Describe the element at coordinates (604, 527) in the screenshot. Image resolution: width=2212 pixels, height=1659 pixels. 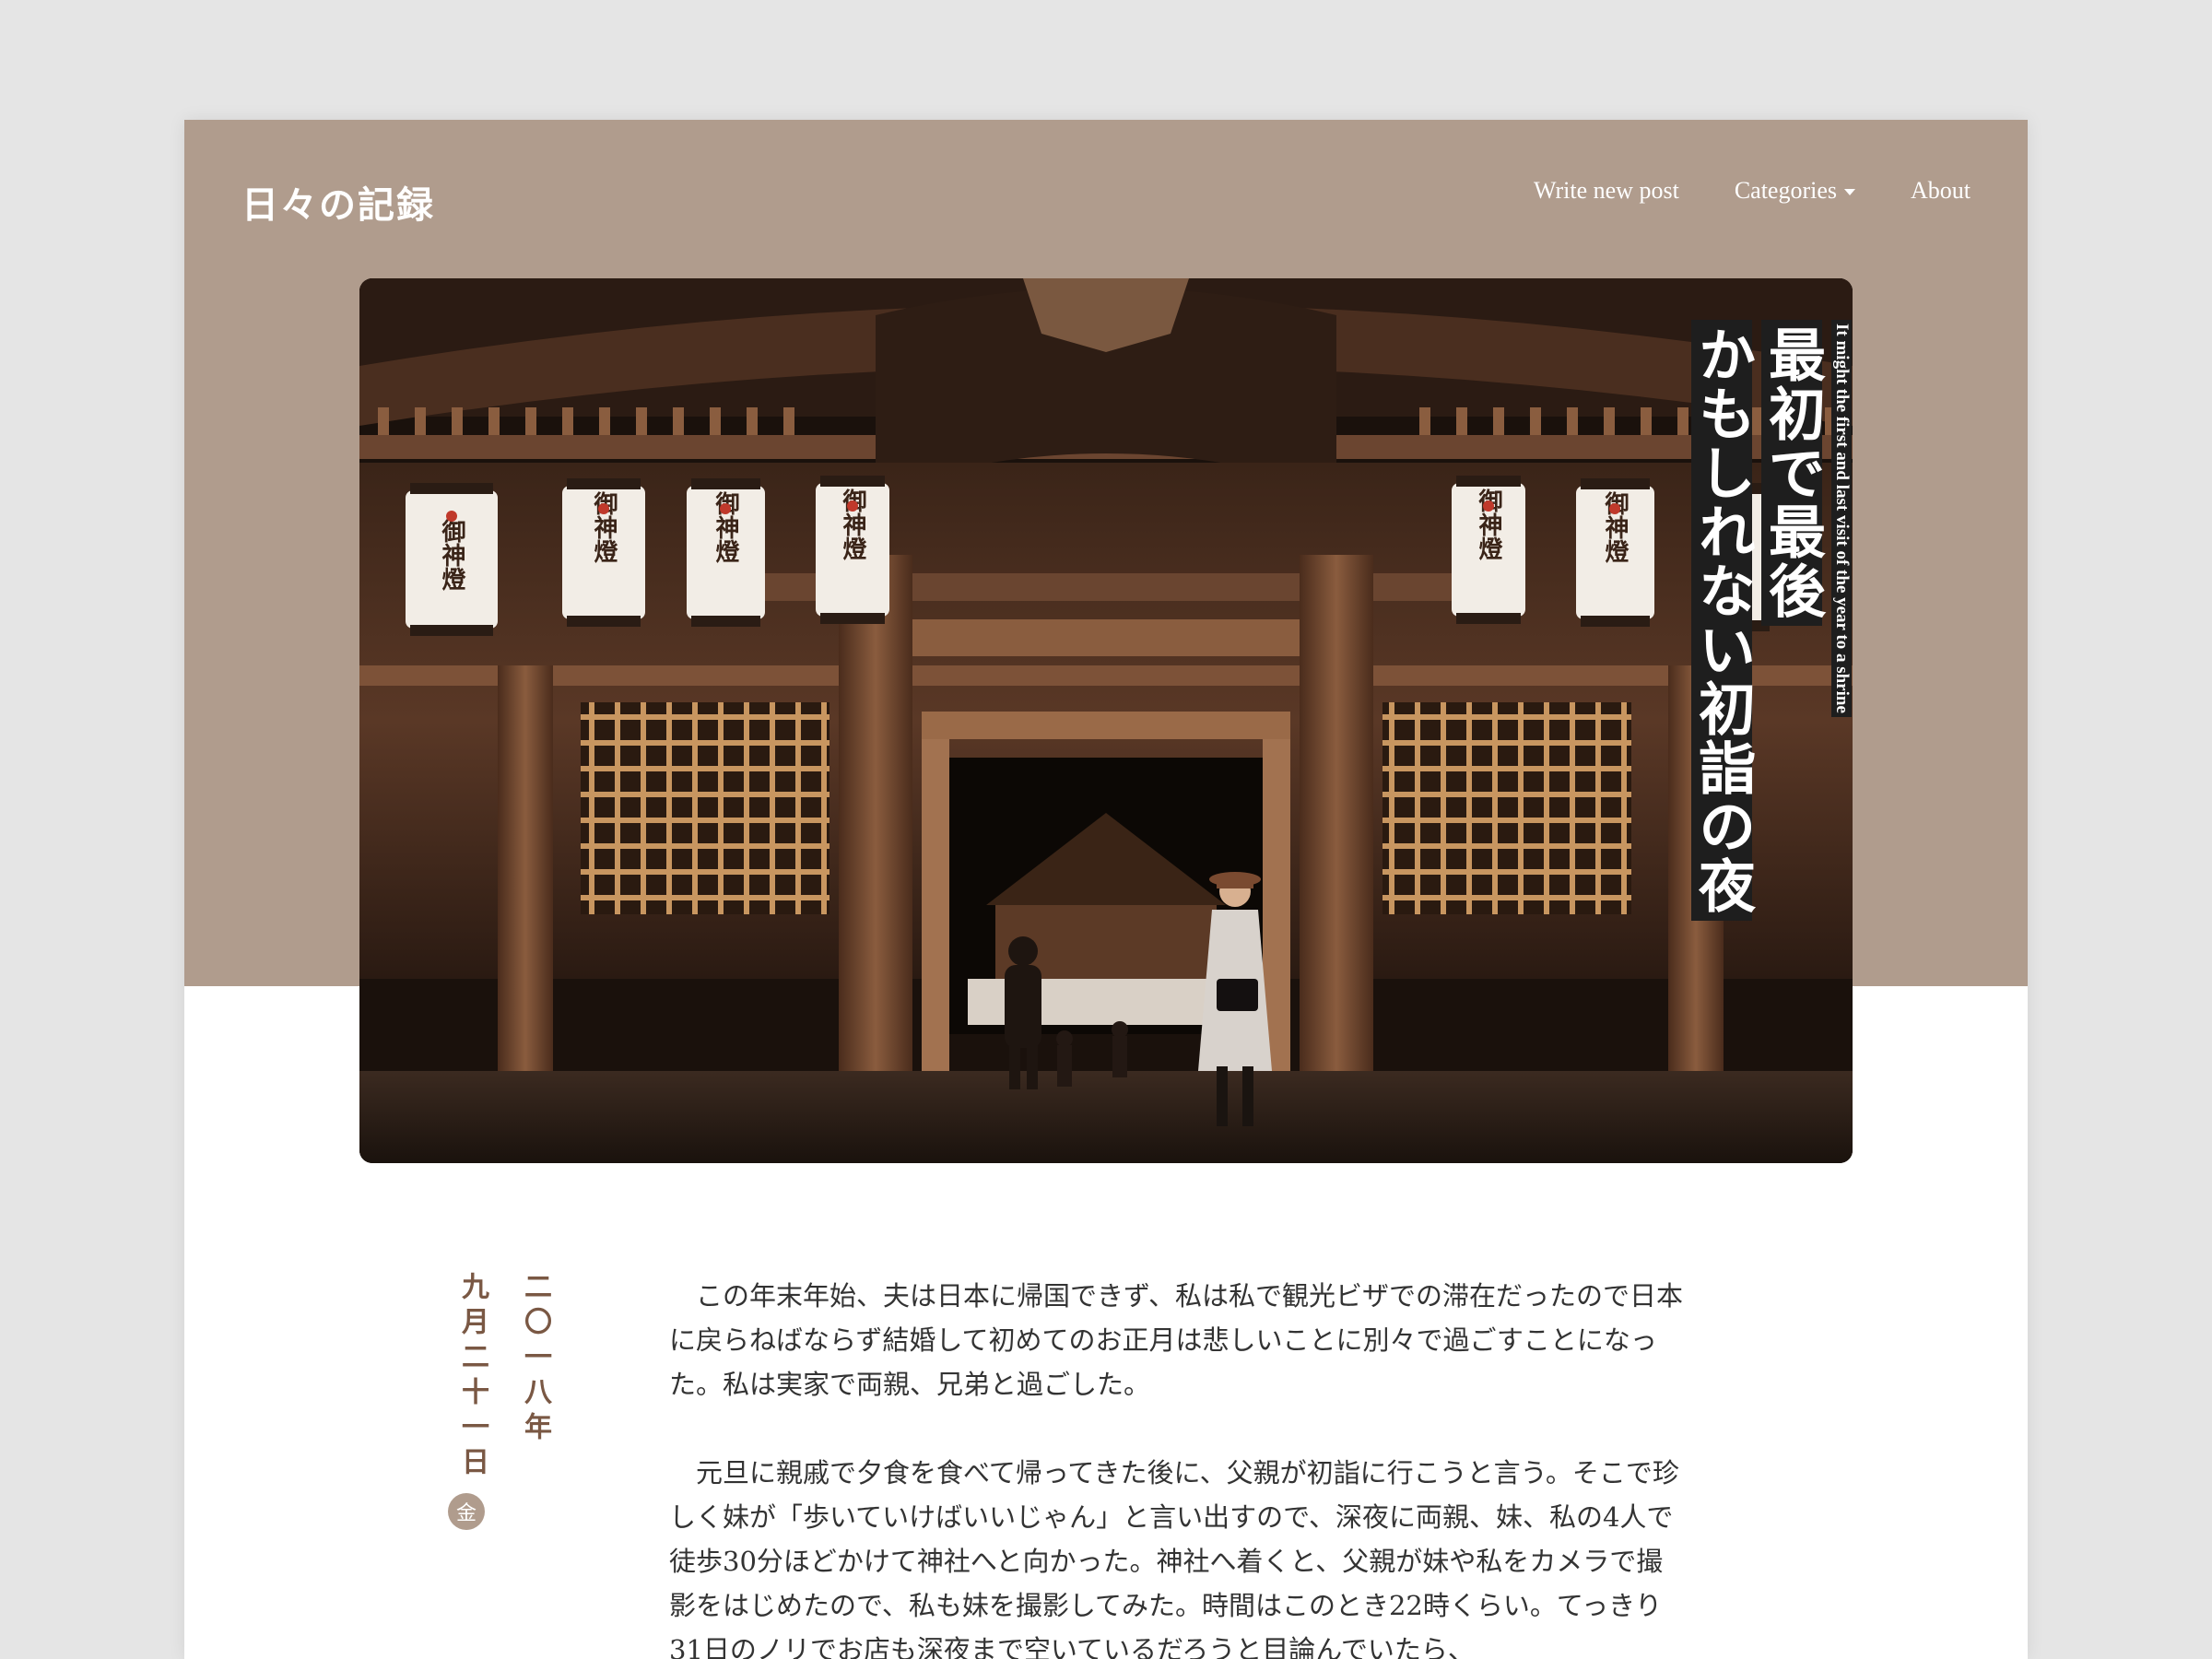
I see `lantern-text-2: 御神燈` at that location.